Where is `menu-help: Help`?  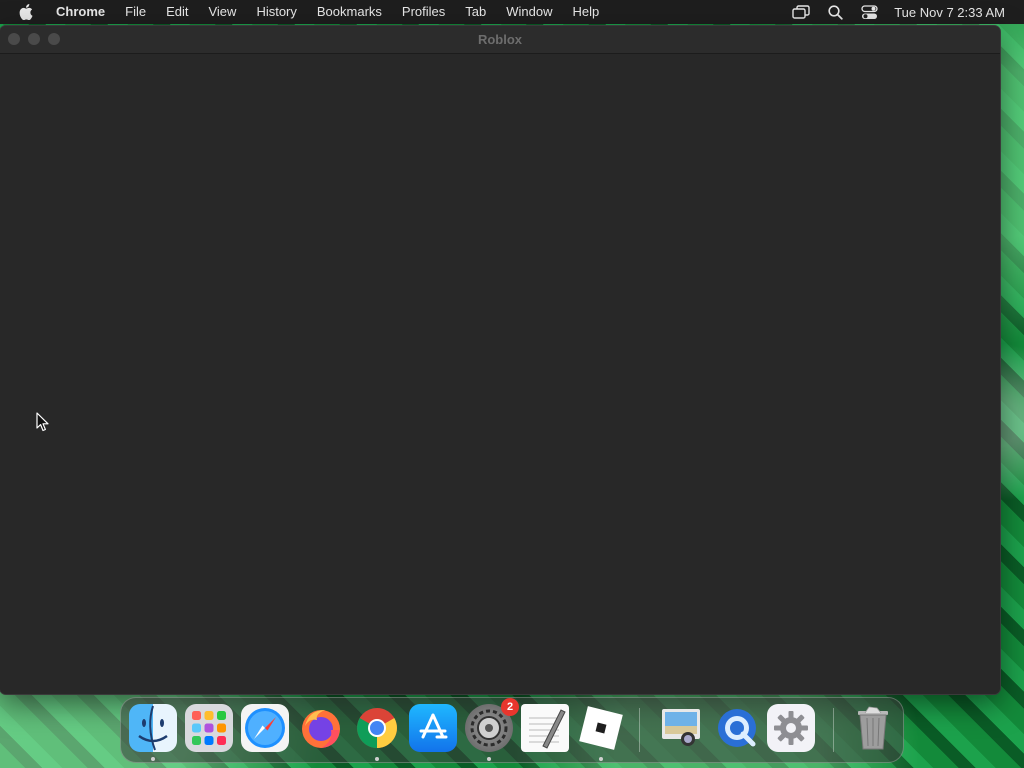 menu-help: Help is located at coordinates (586, 12).